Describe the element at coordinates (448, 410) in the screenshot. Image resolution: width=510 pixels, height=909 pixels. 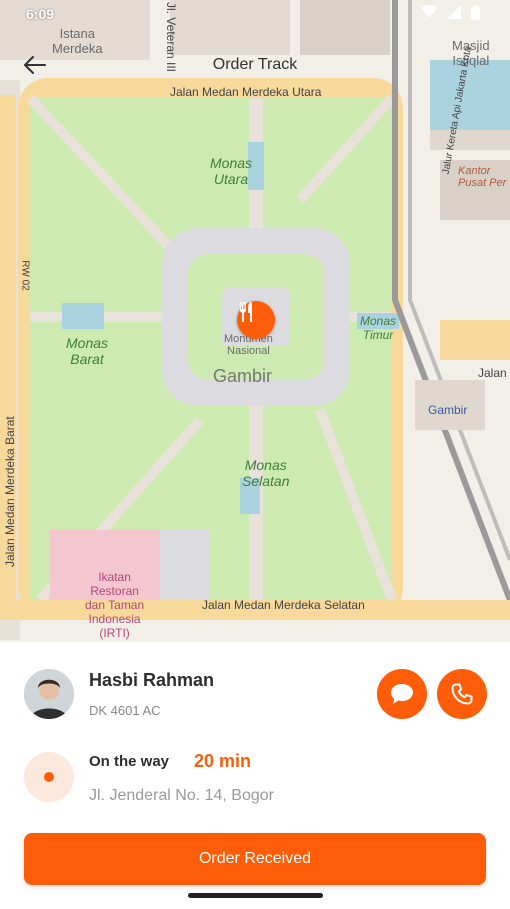
I see `map-label-gambir-station: Gambir` at that location.